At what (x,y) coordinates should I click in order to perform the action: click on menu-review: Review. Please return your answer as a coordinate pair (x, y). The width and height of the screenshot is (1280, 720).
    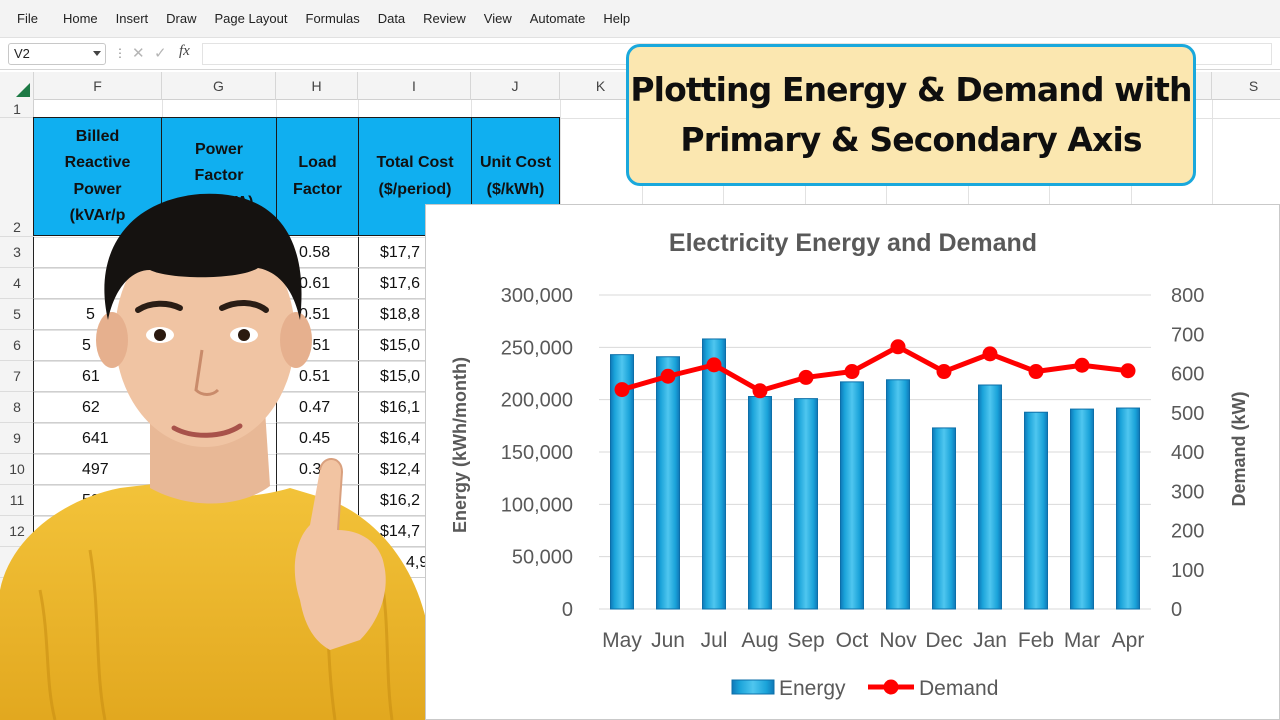
    Looking at the image, I should click on (444, 19).